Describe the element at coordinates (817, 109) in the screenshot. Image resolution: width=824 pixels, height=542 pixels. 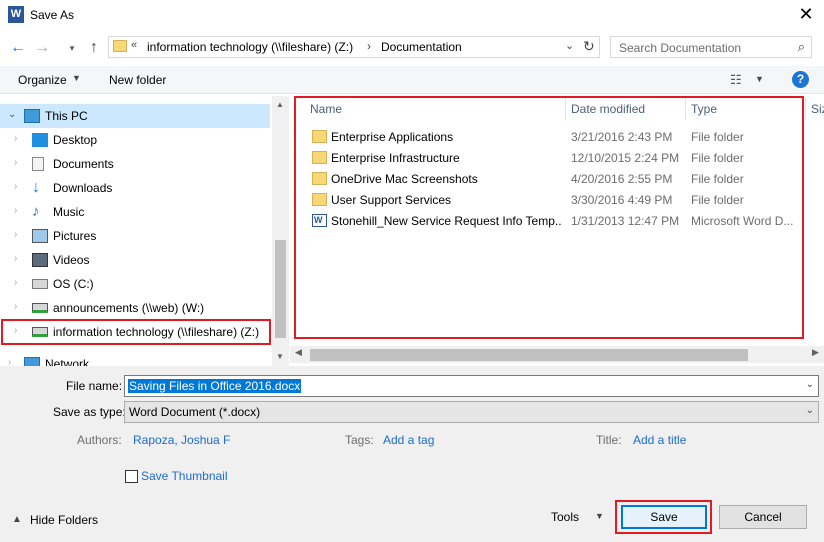
I see `column-header-size: Siz` at that location.